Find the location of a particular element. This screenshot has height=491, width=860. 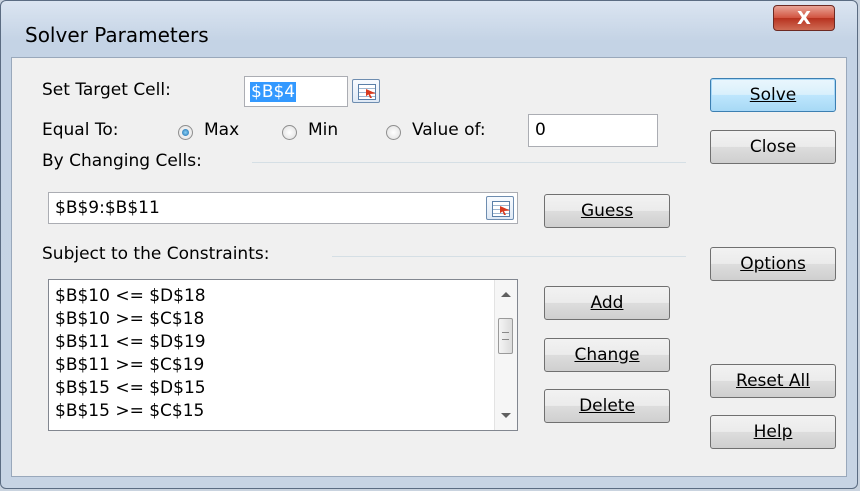

radio-max: Max is located at coordinates (223, 132).